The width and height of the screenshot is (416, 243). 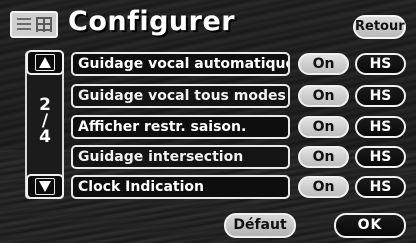 What do you see at coordinates (44, 24) in the screenshot?
I see `menu-grid` at bounding box center [44, 24].